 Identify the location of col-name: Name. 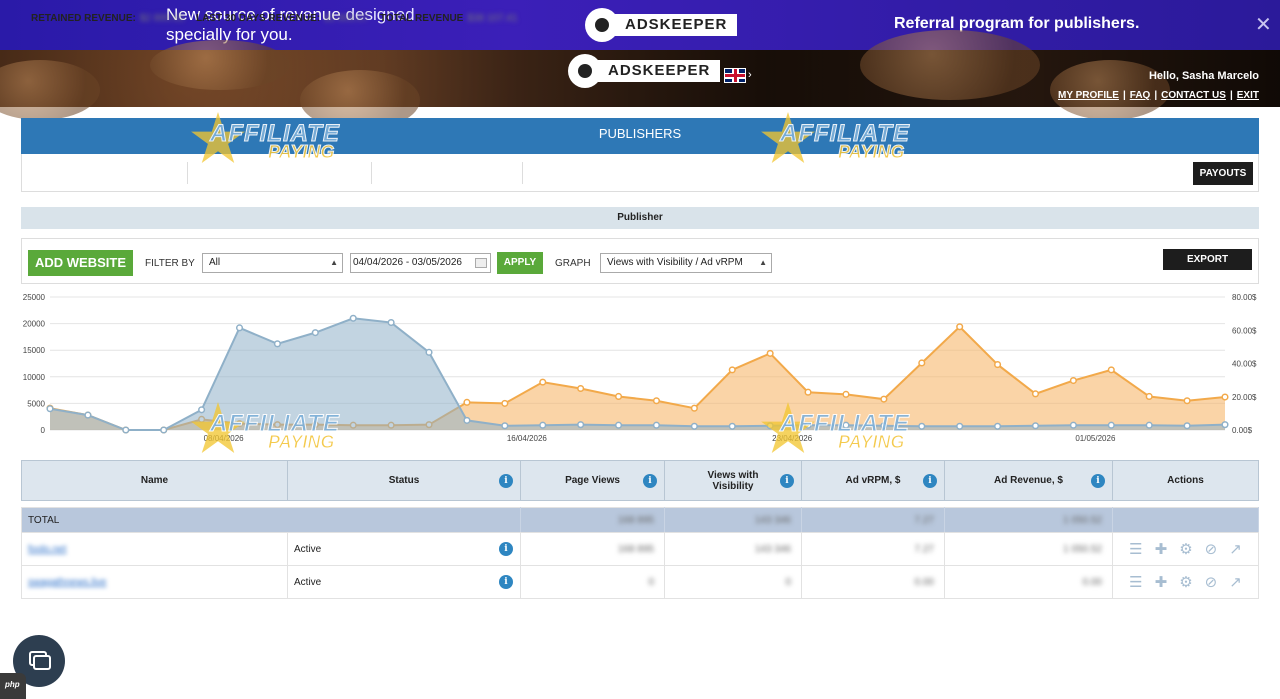
(154, 480).